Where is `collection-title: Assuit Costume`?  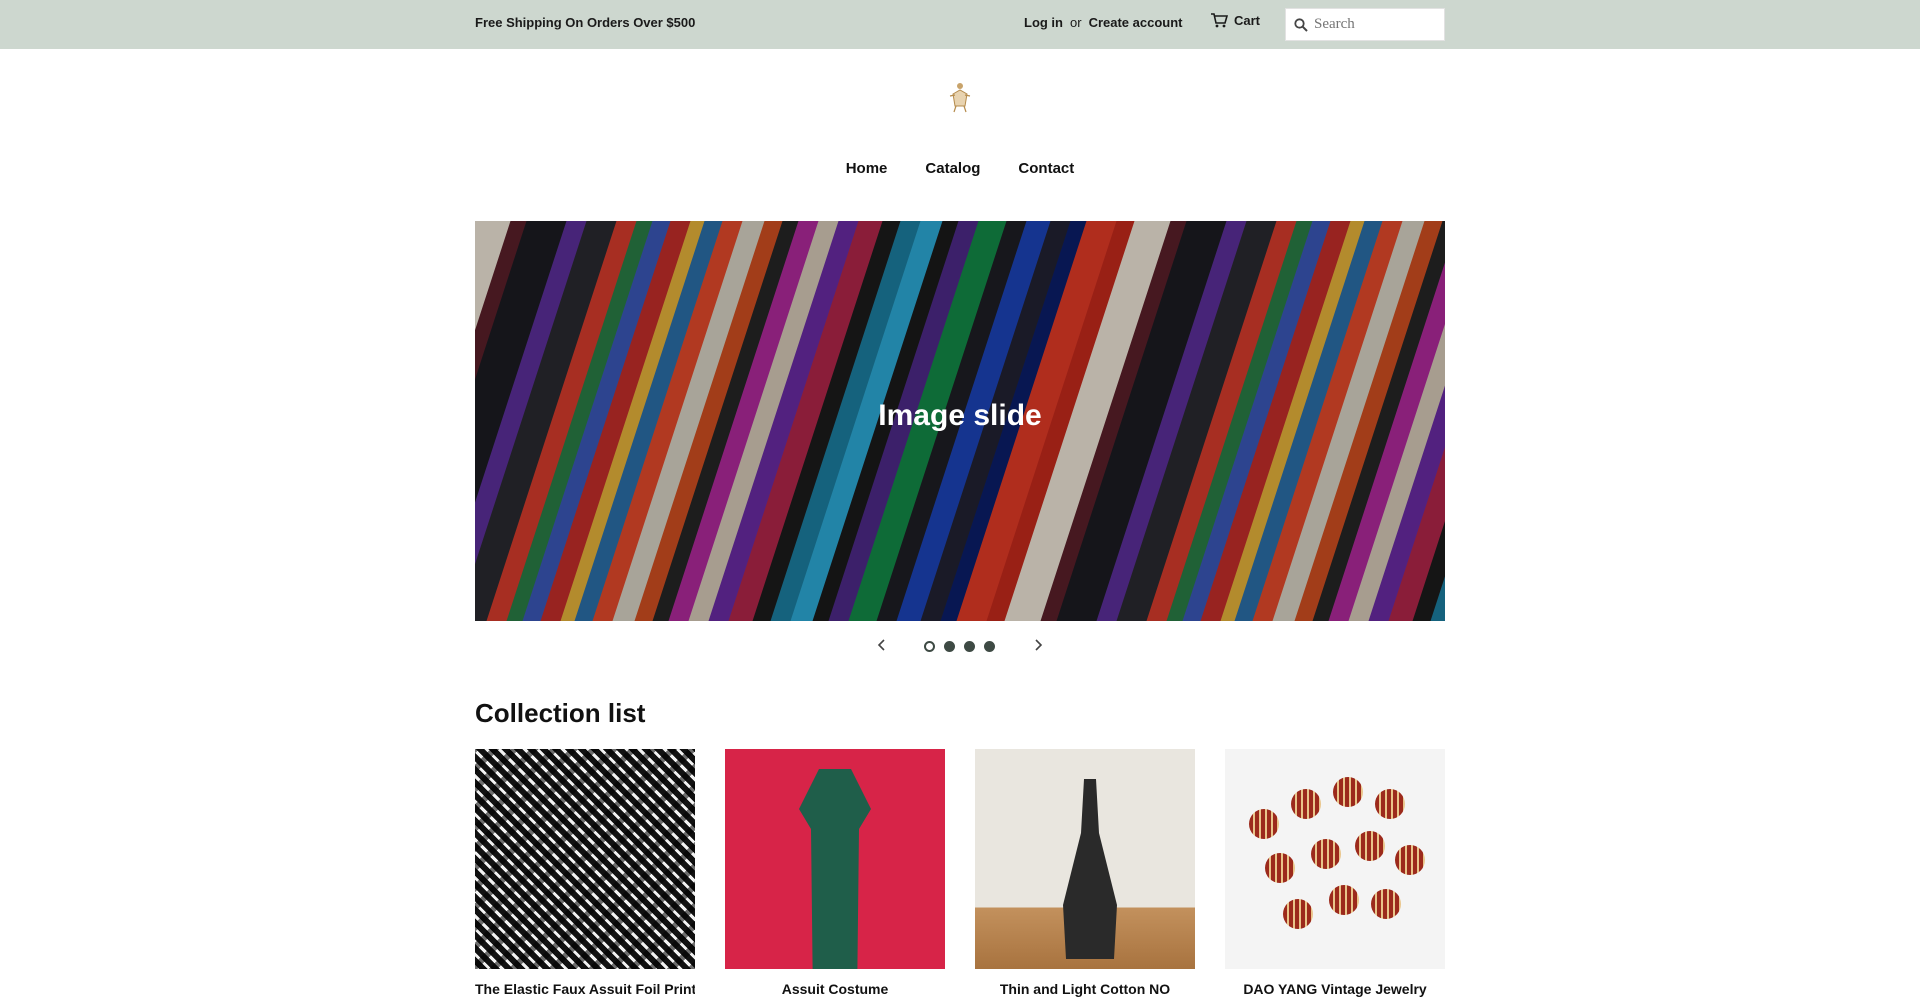 collection-title: Assuit Costume is located at coordinates (835, 989).